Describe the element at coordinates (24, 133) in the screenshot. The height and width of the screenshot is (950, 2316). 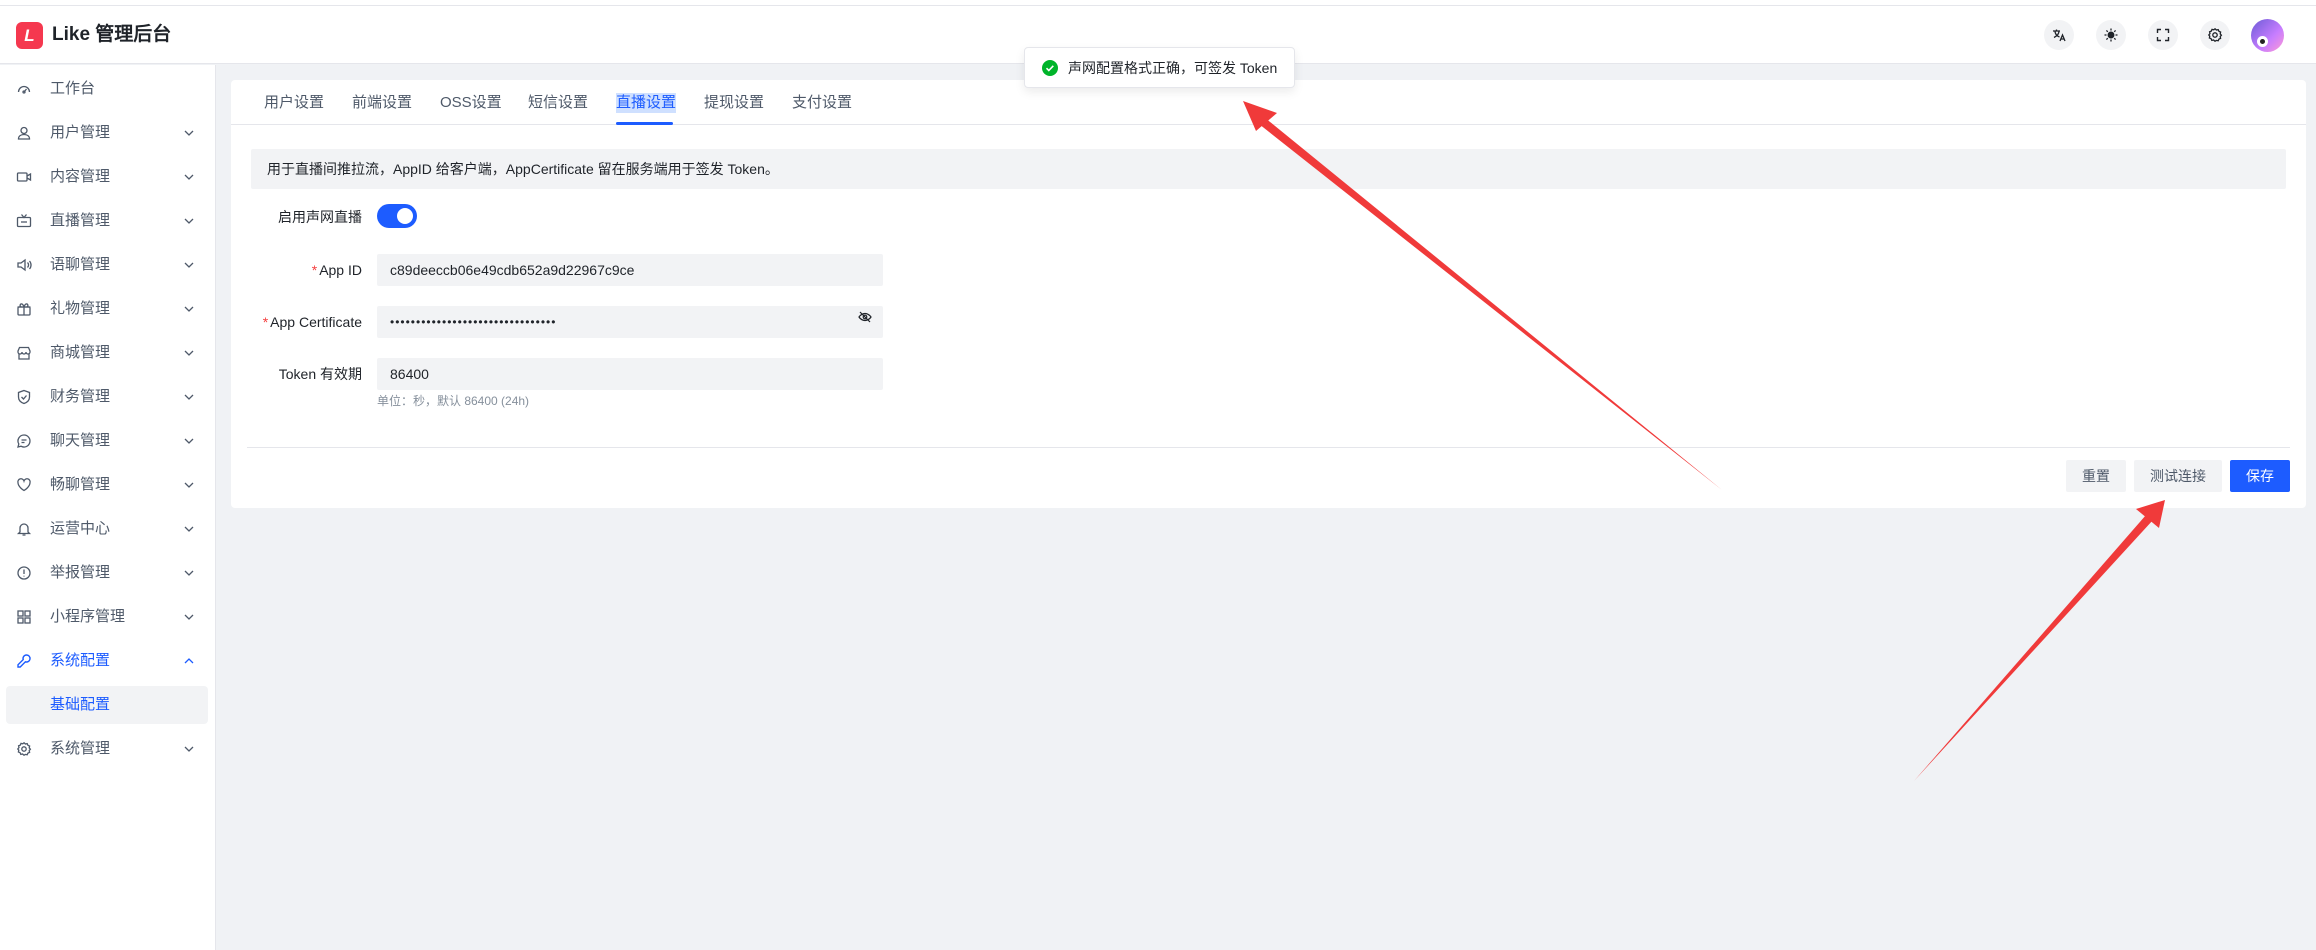
I see `user-icon` at that location.